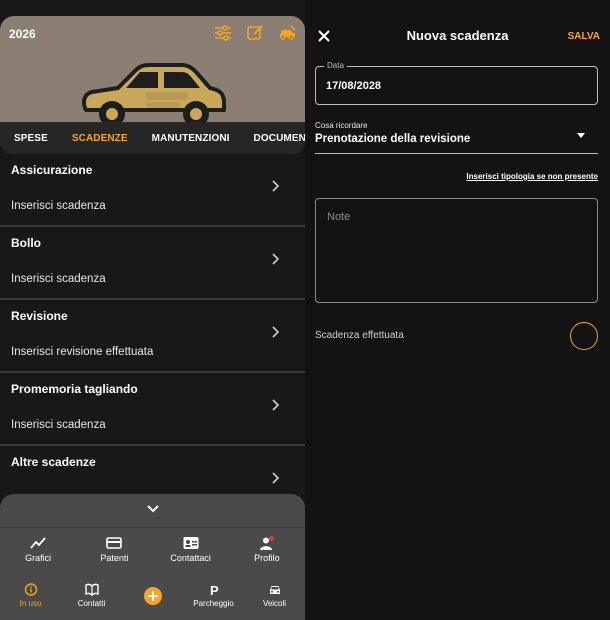 This screenshot has width=610, height=620. Describe the element at coordinates (255, 33) in the screenshot. I see `edit-icon` at that location.